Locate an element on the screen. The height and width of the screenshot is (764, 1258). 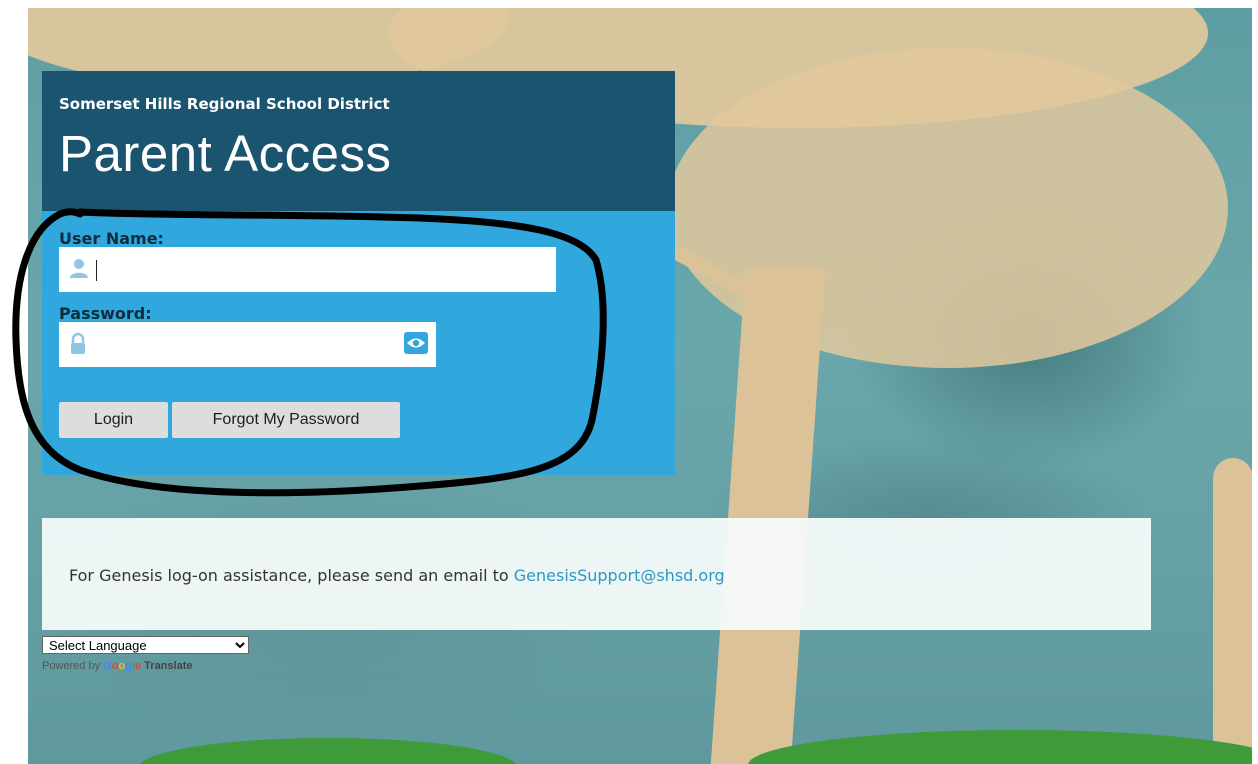
show-password-button is located at coordinates (416, 343).